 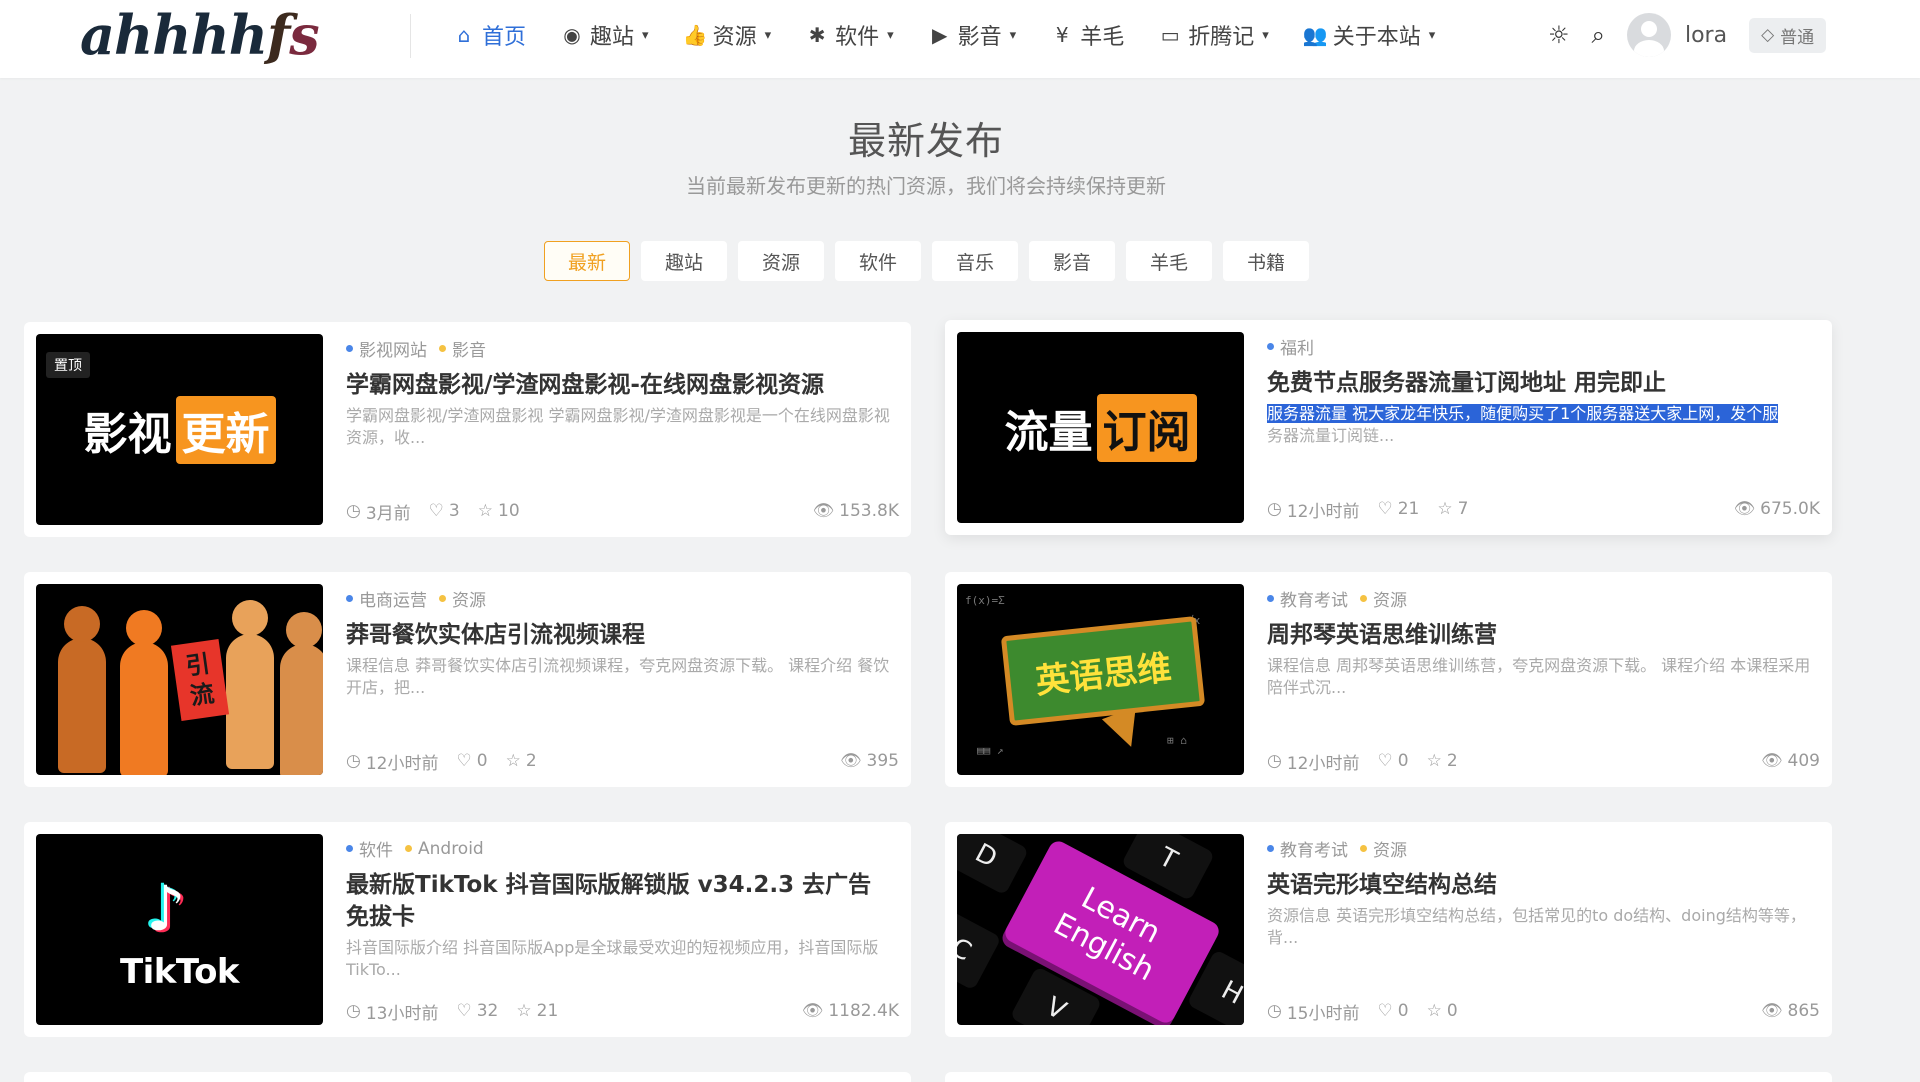 What do you see at coordinates (684, 261) in the screenshot?
I see `tab-funsites: 趣站` at bounding box center [684, 261].